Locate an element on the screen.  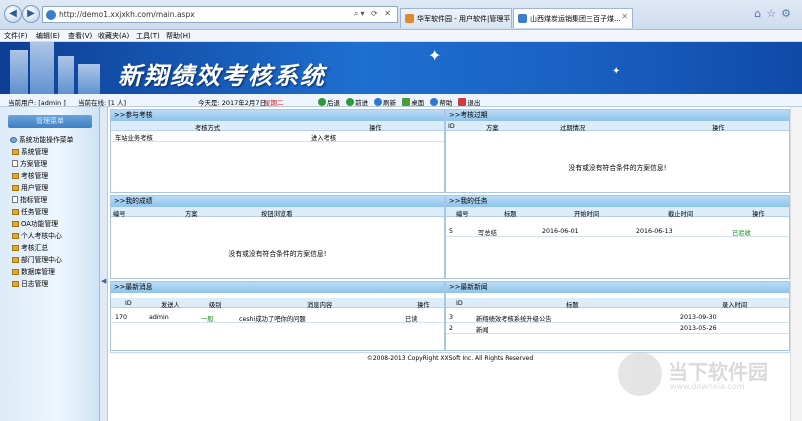
sidebar-item-users: 用户管理 is located at coordinates (30, 187).